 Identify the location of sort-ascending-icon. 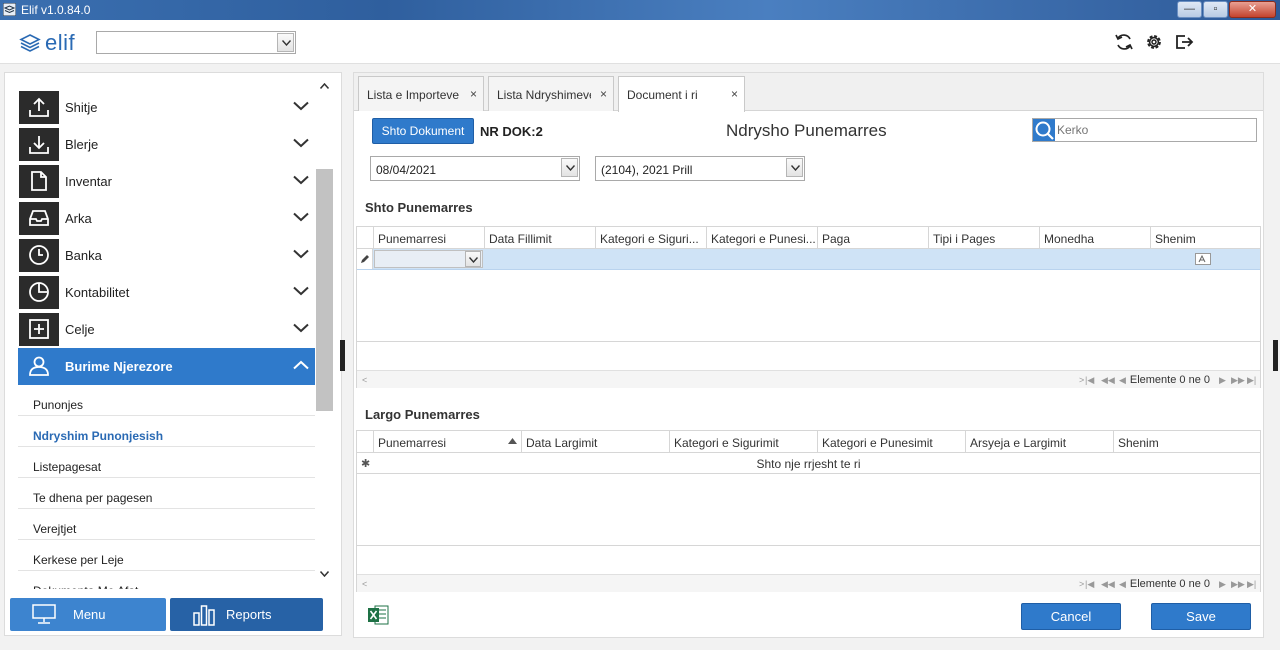
(512, 441).